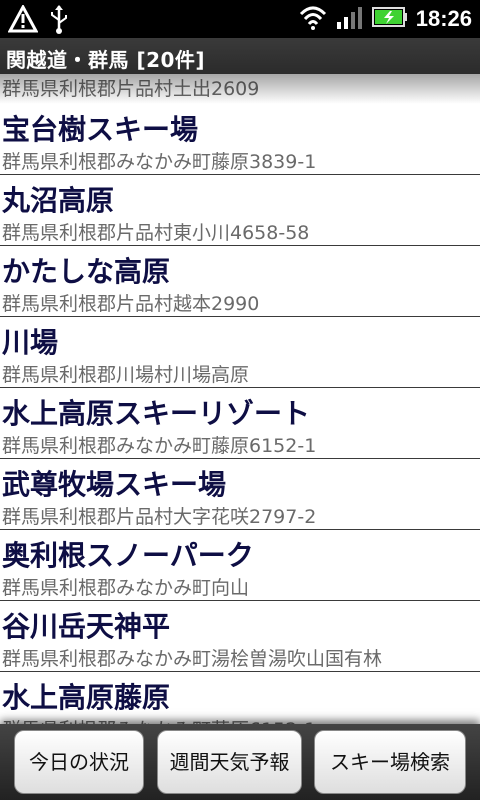 The width and height of the screenshot is (480, 800). Describe the element at coordinates (126, 375) in the screenshot. I see `resort-address: 群馬県利根郡川場村川場高原` at that location.